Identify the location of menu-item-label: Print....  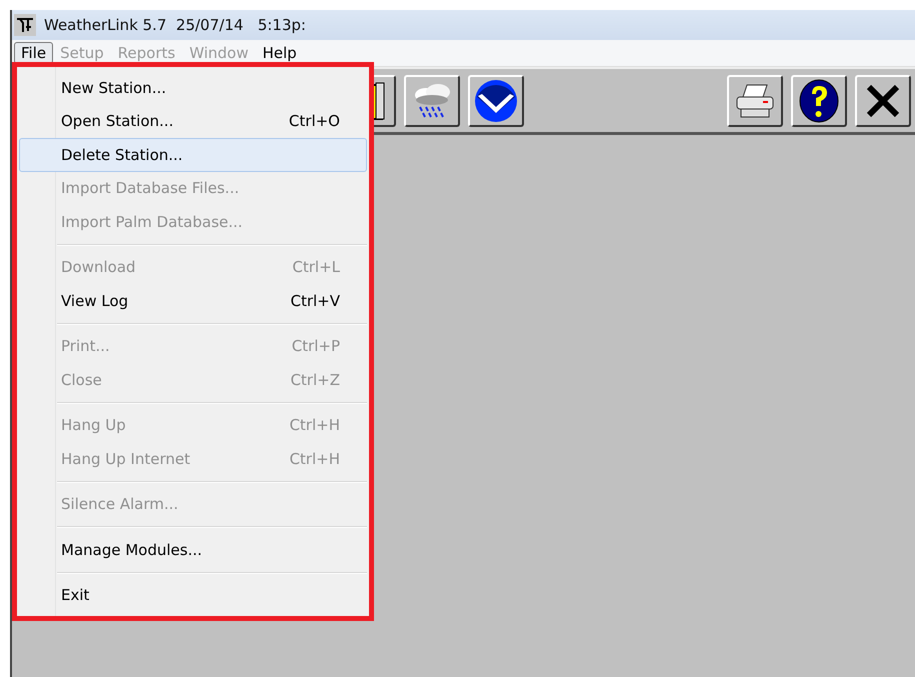
(85, 346).